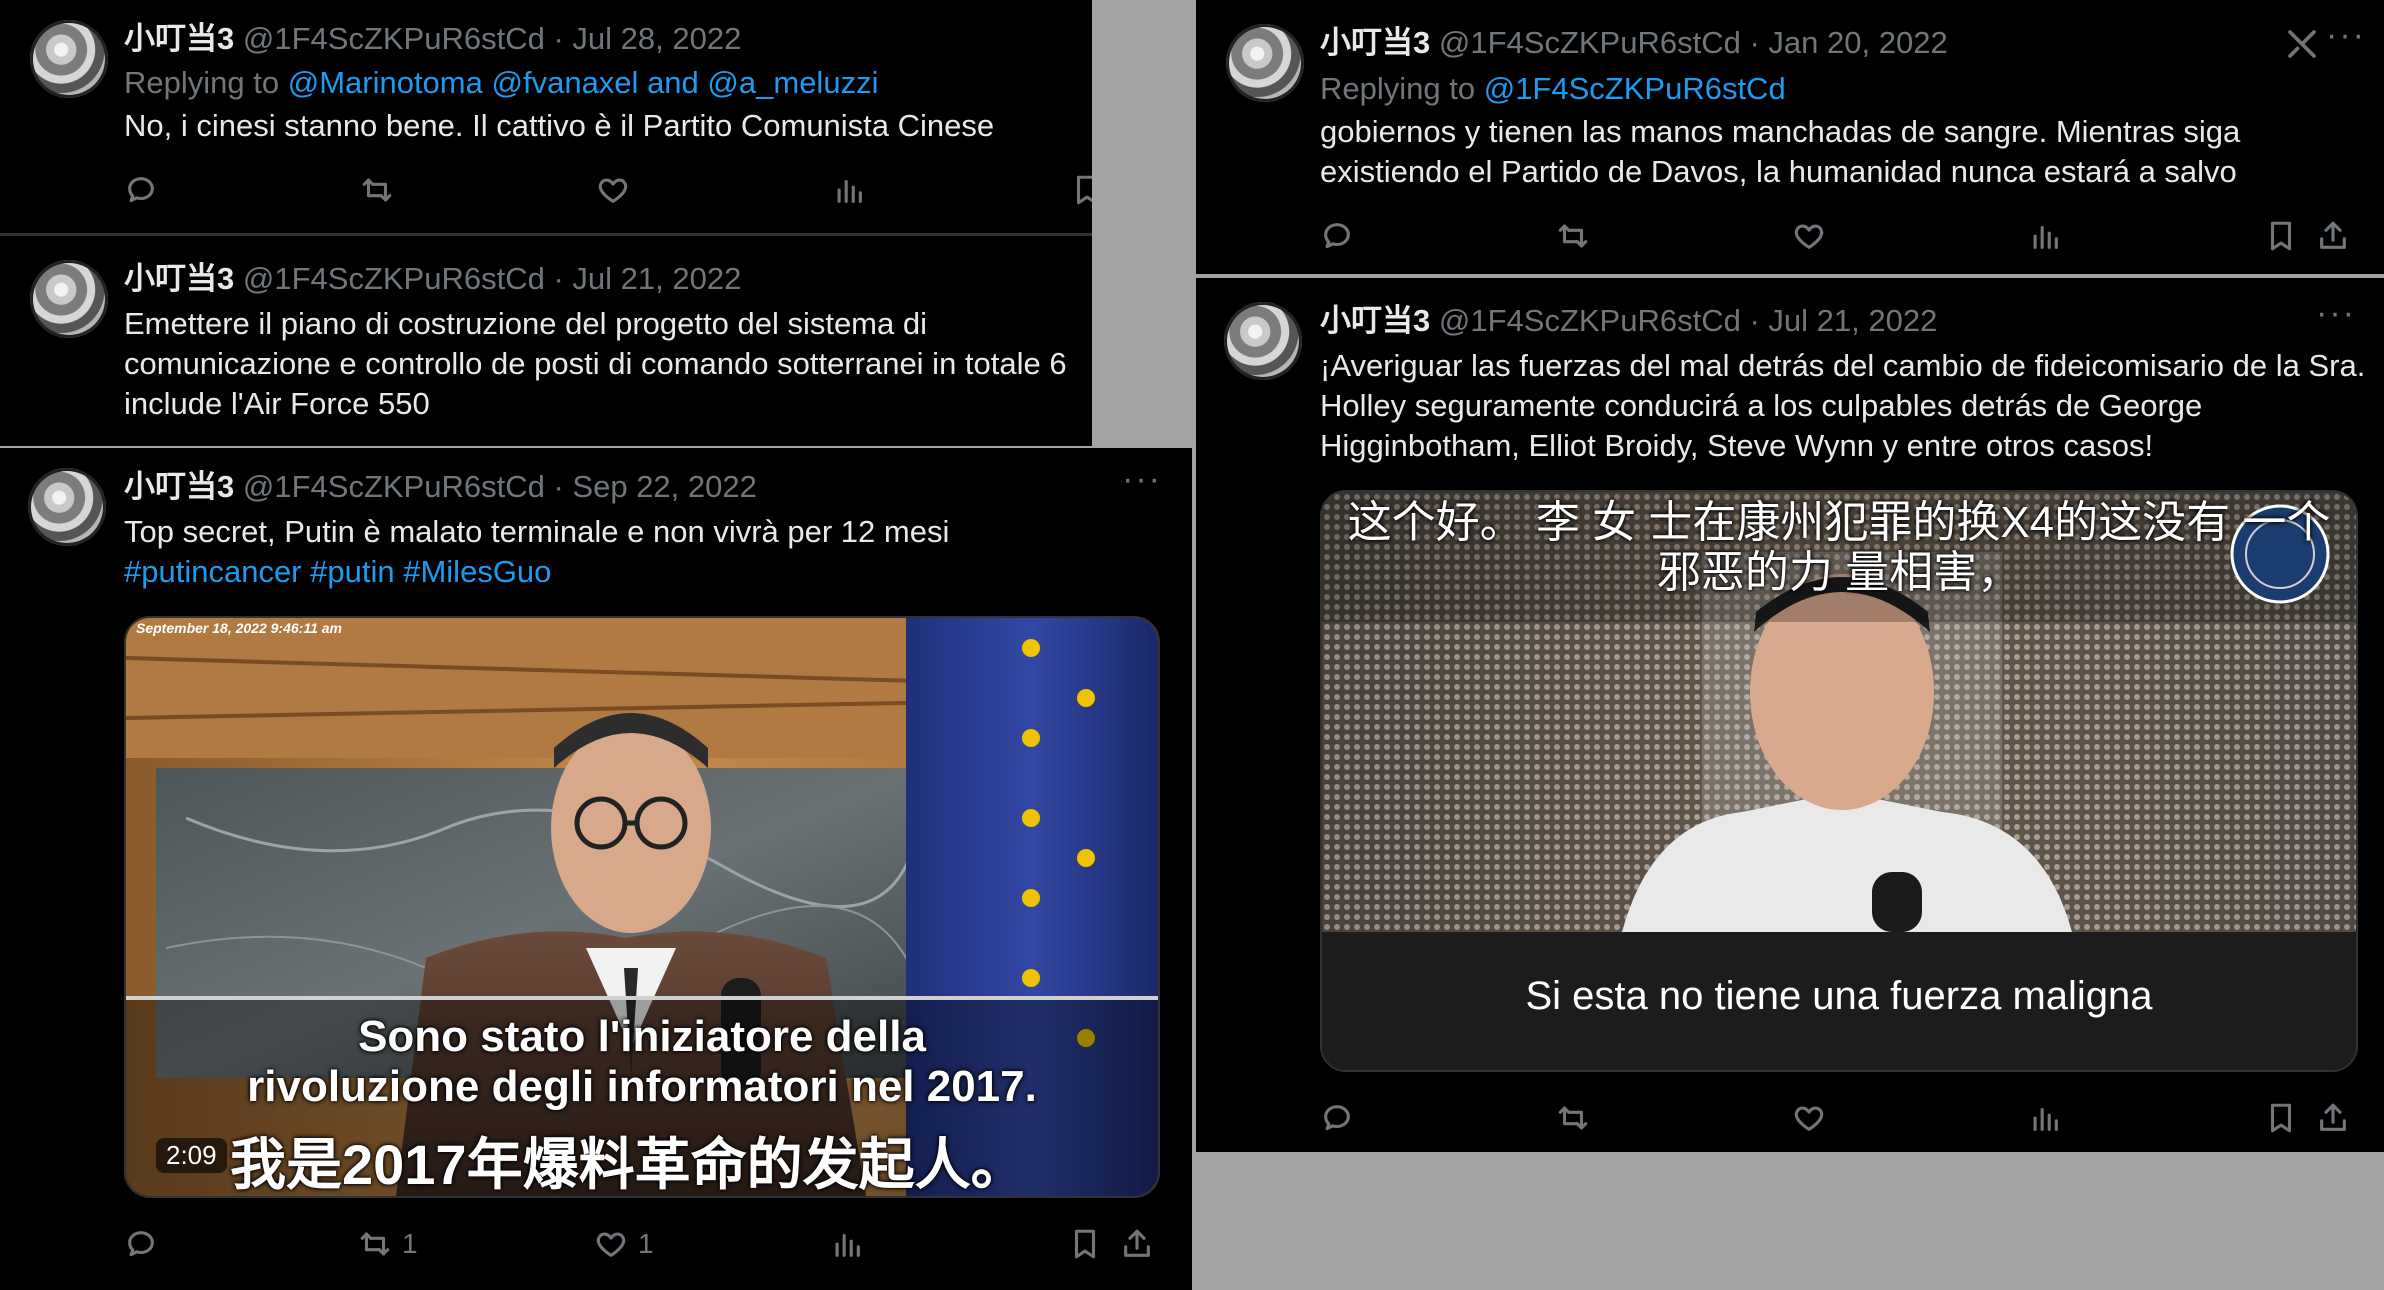 Image resolution: width=2384 pixels, height=1290 pixels. What do you see at coordinates (664, 486) in the screenshot?
I see `tweet-date: Sep 22, 2022` at bounding box center [664, 486].